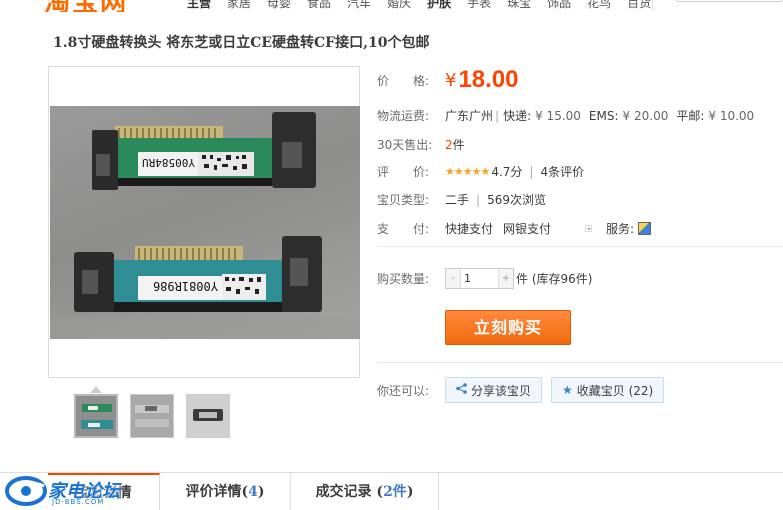 Image resolution: width=783 pixels, height=510 pixels. What do you see at coordinates (527, 229) in the screenshot?
I see `payment-method-bank: 网银支付` at bounding box center [527, 229].